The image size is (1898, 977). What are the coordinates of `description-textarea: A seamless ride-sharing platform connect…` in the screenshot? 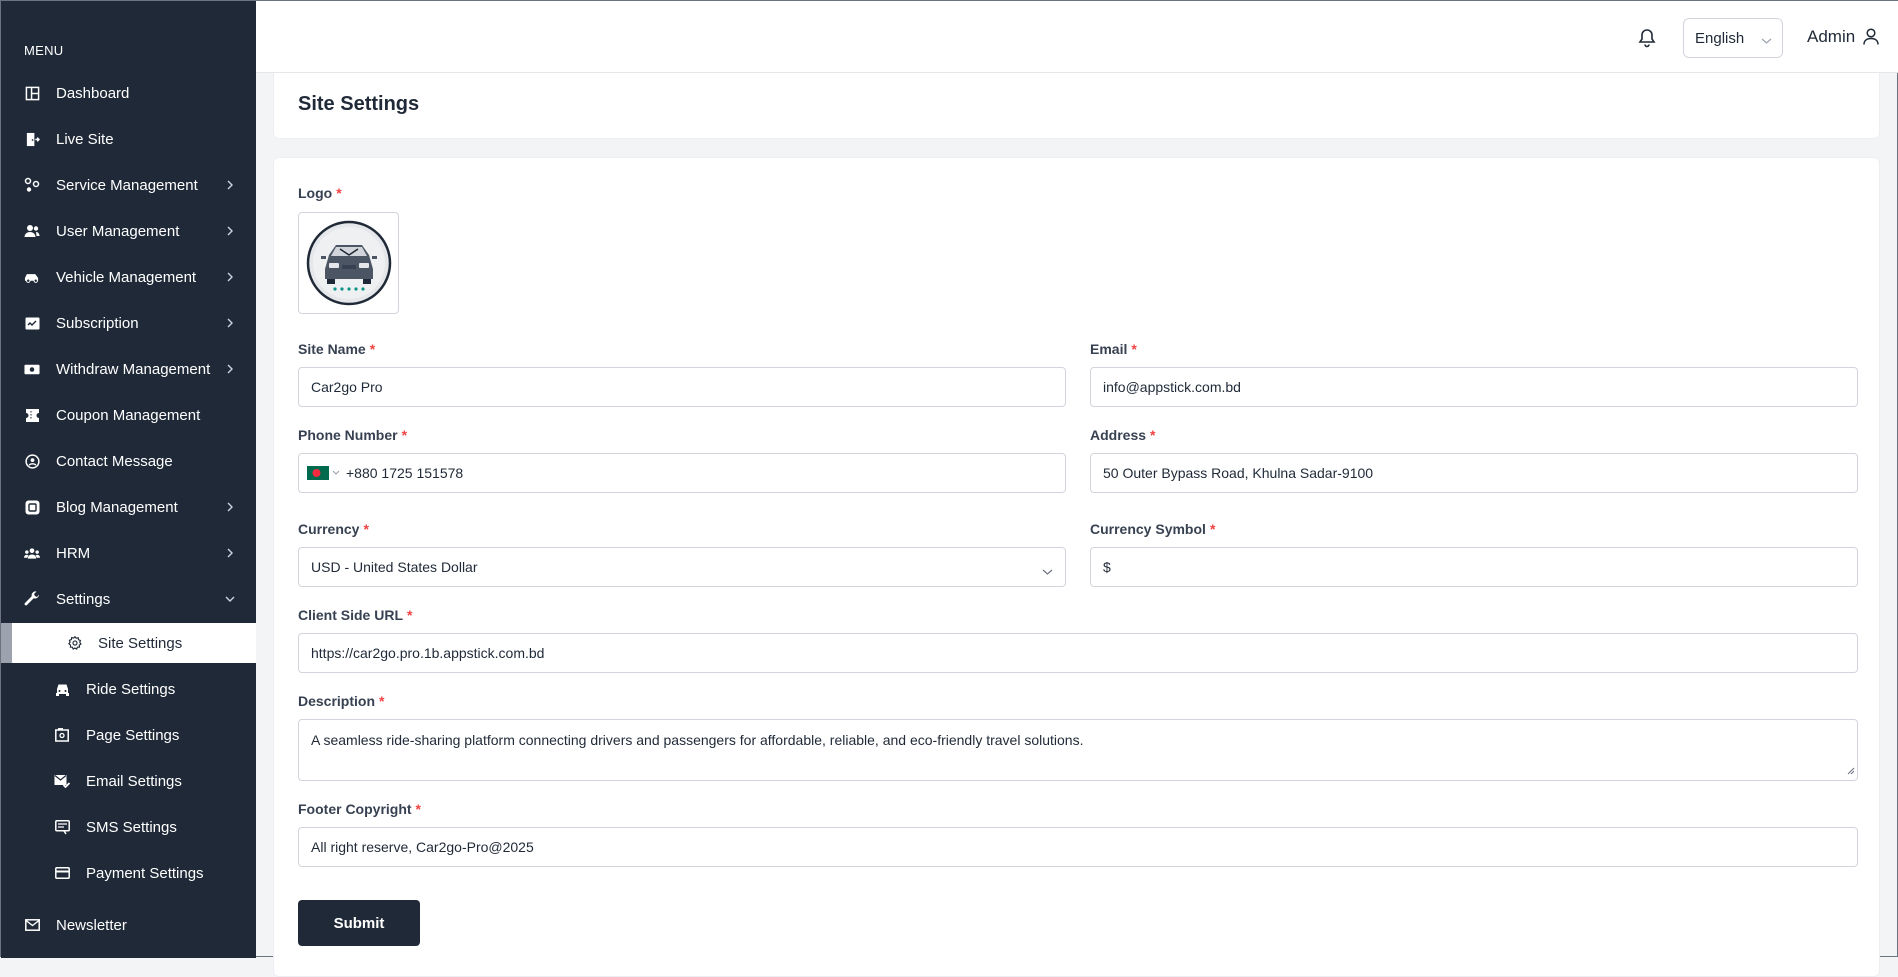 It's located at (1078, 750).